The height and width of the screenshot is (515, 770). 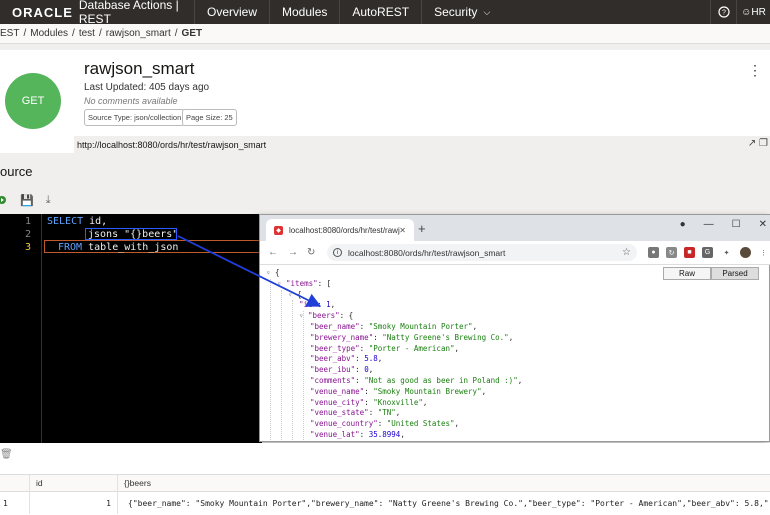 What do you see at coordinates (15, 483) in the screenshot?
I see `rownum-header` at bounding box center [15, 483].